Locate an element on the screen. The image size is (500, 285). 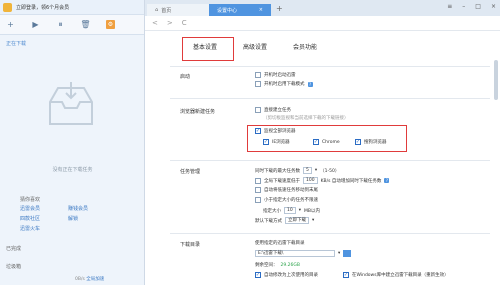
rec-link: 赚钱会员 is located at coordinates (88, 208).